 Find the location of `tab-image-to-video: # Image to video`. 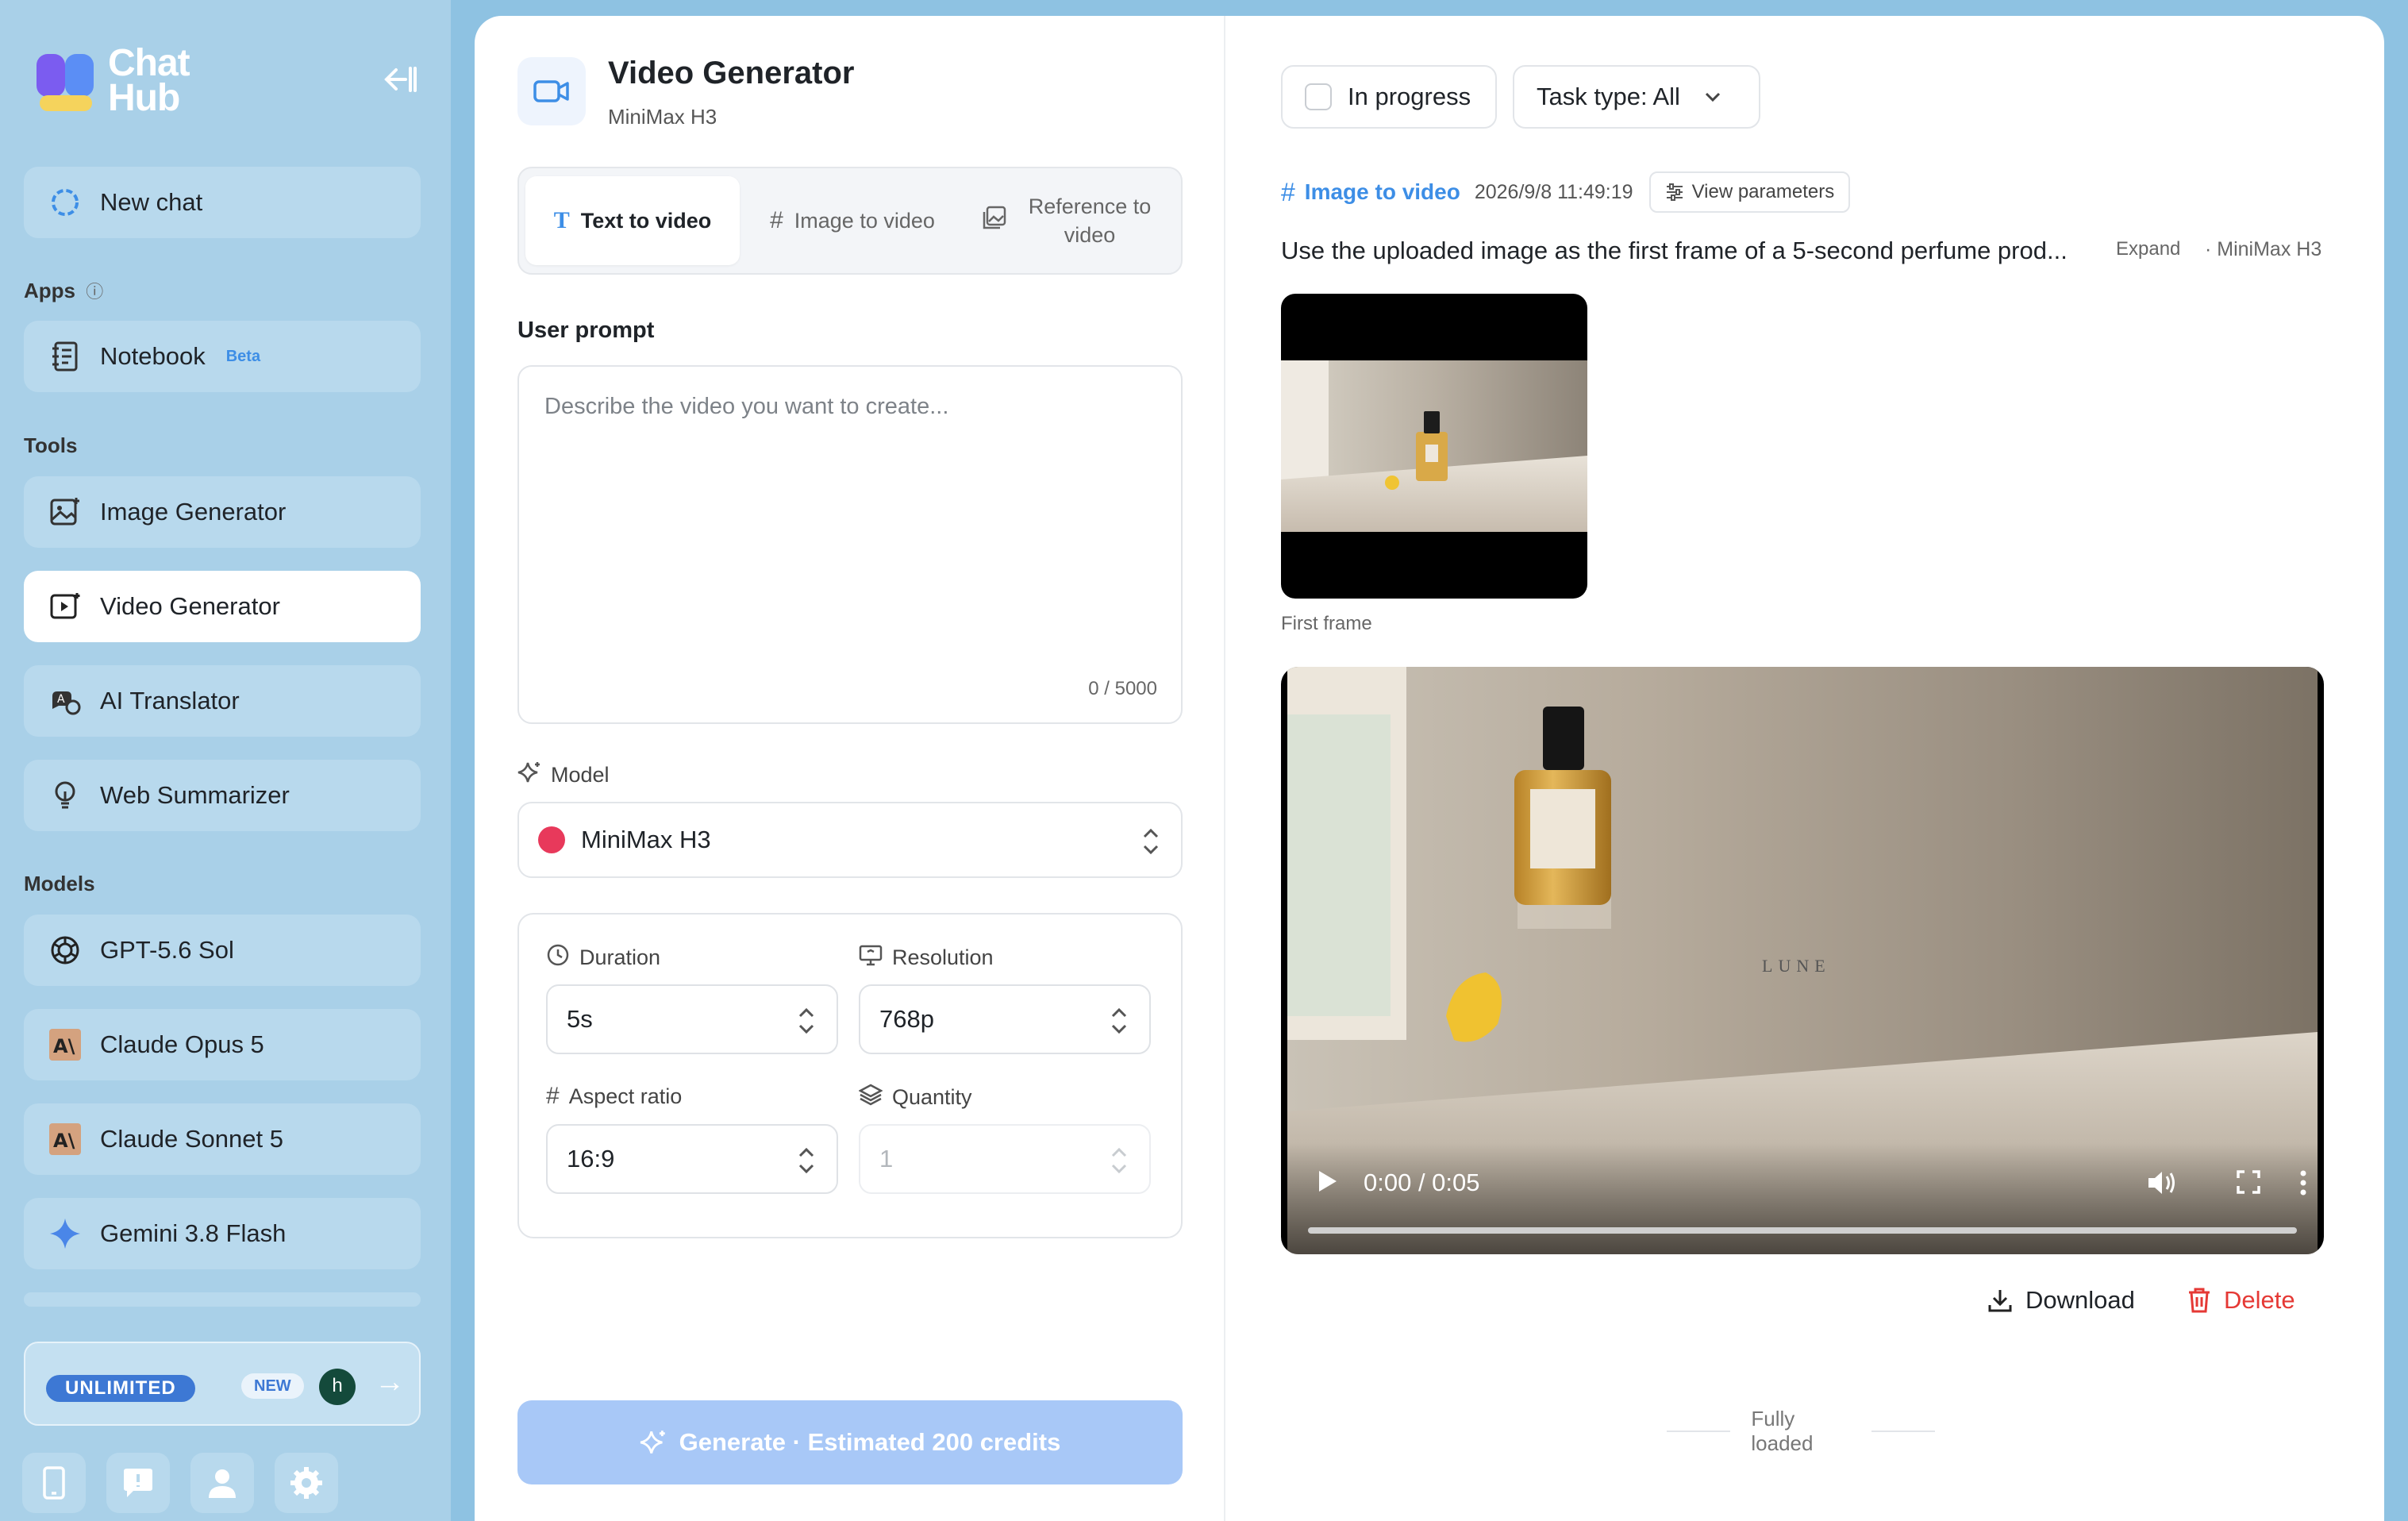

tab-image-to-video: # Image to video is located at coordinates (852, 220).